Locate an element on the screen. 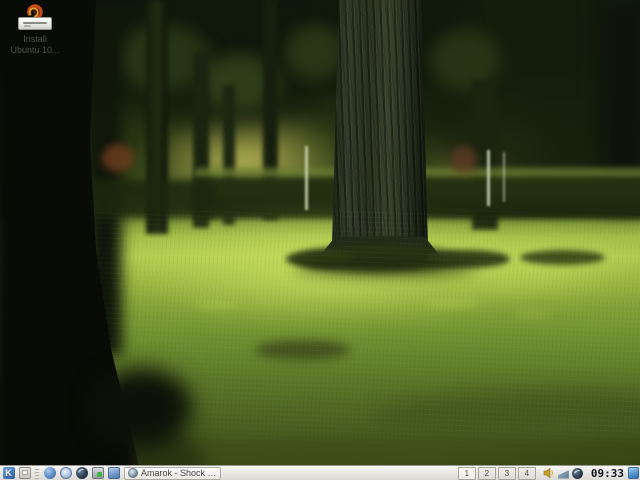 Image resolution: width=640 pixels, height=480 pixels. kmenu-icon: K is located at coordinates (8, 473).